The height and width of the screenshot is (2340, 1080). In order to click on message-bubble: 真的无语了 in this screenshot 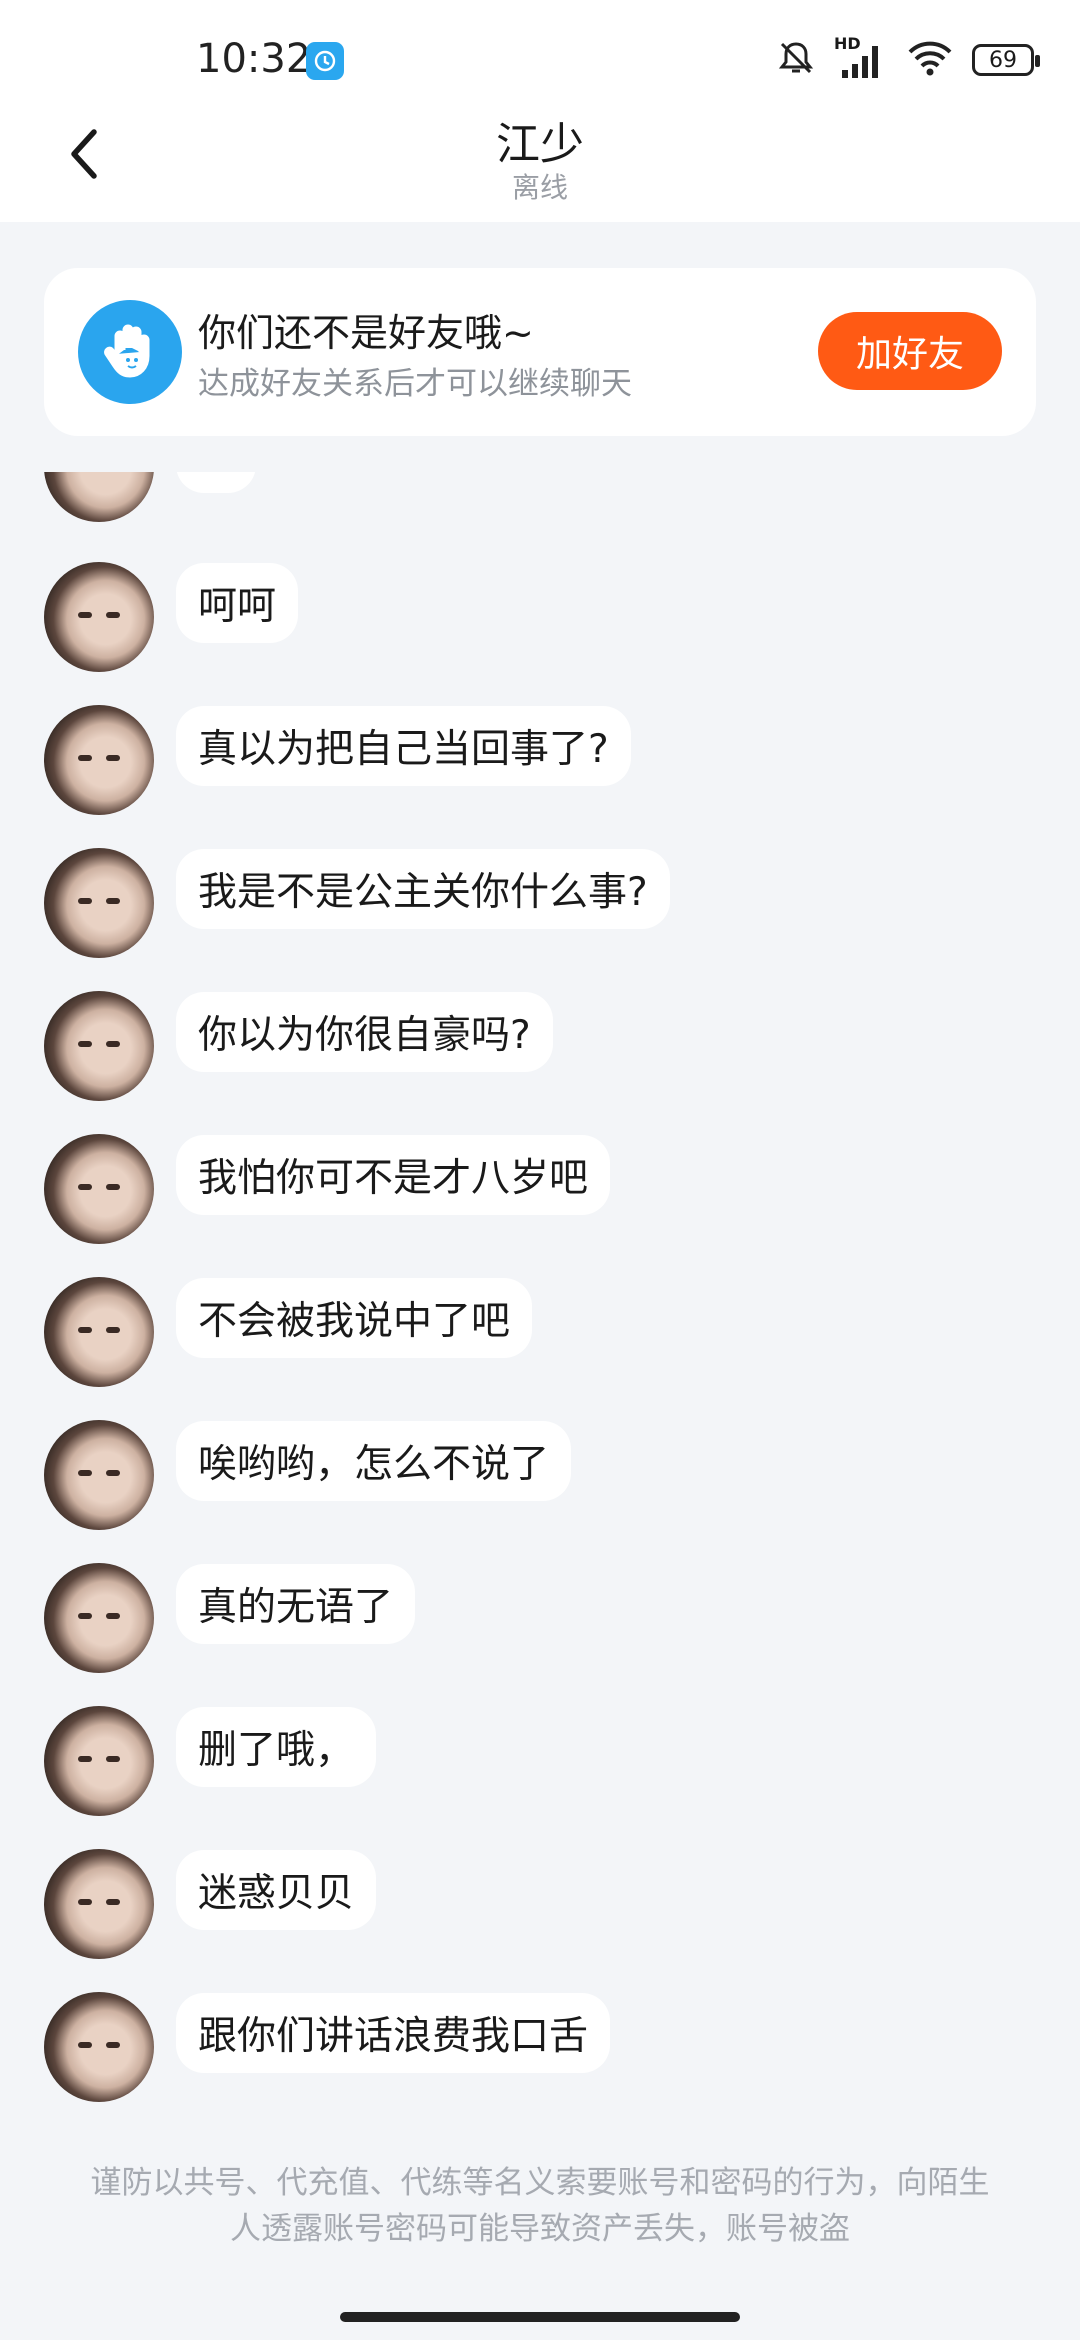, I will do `click(296, 1604)`.